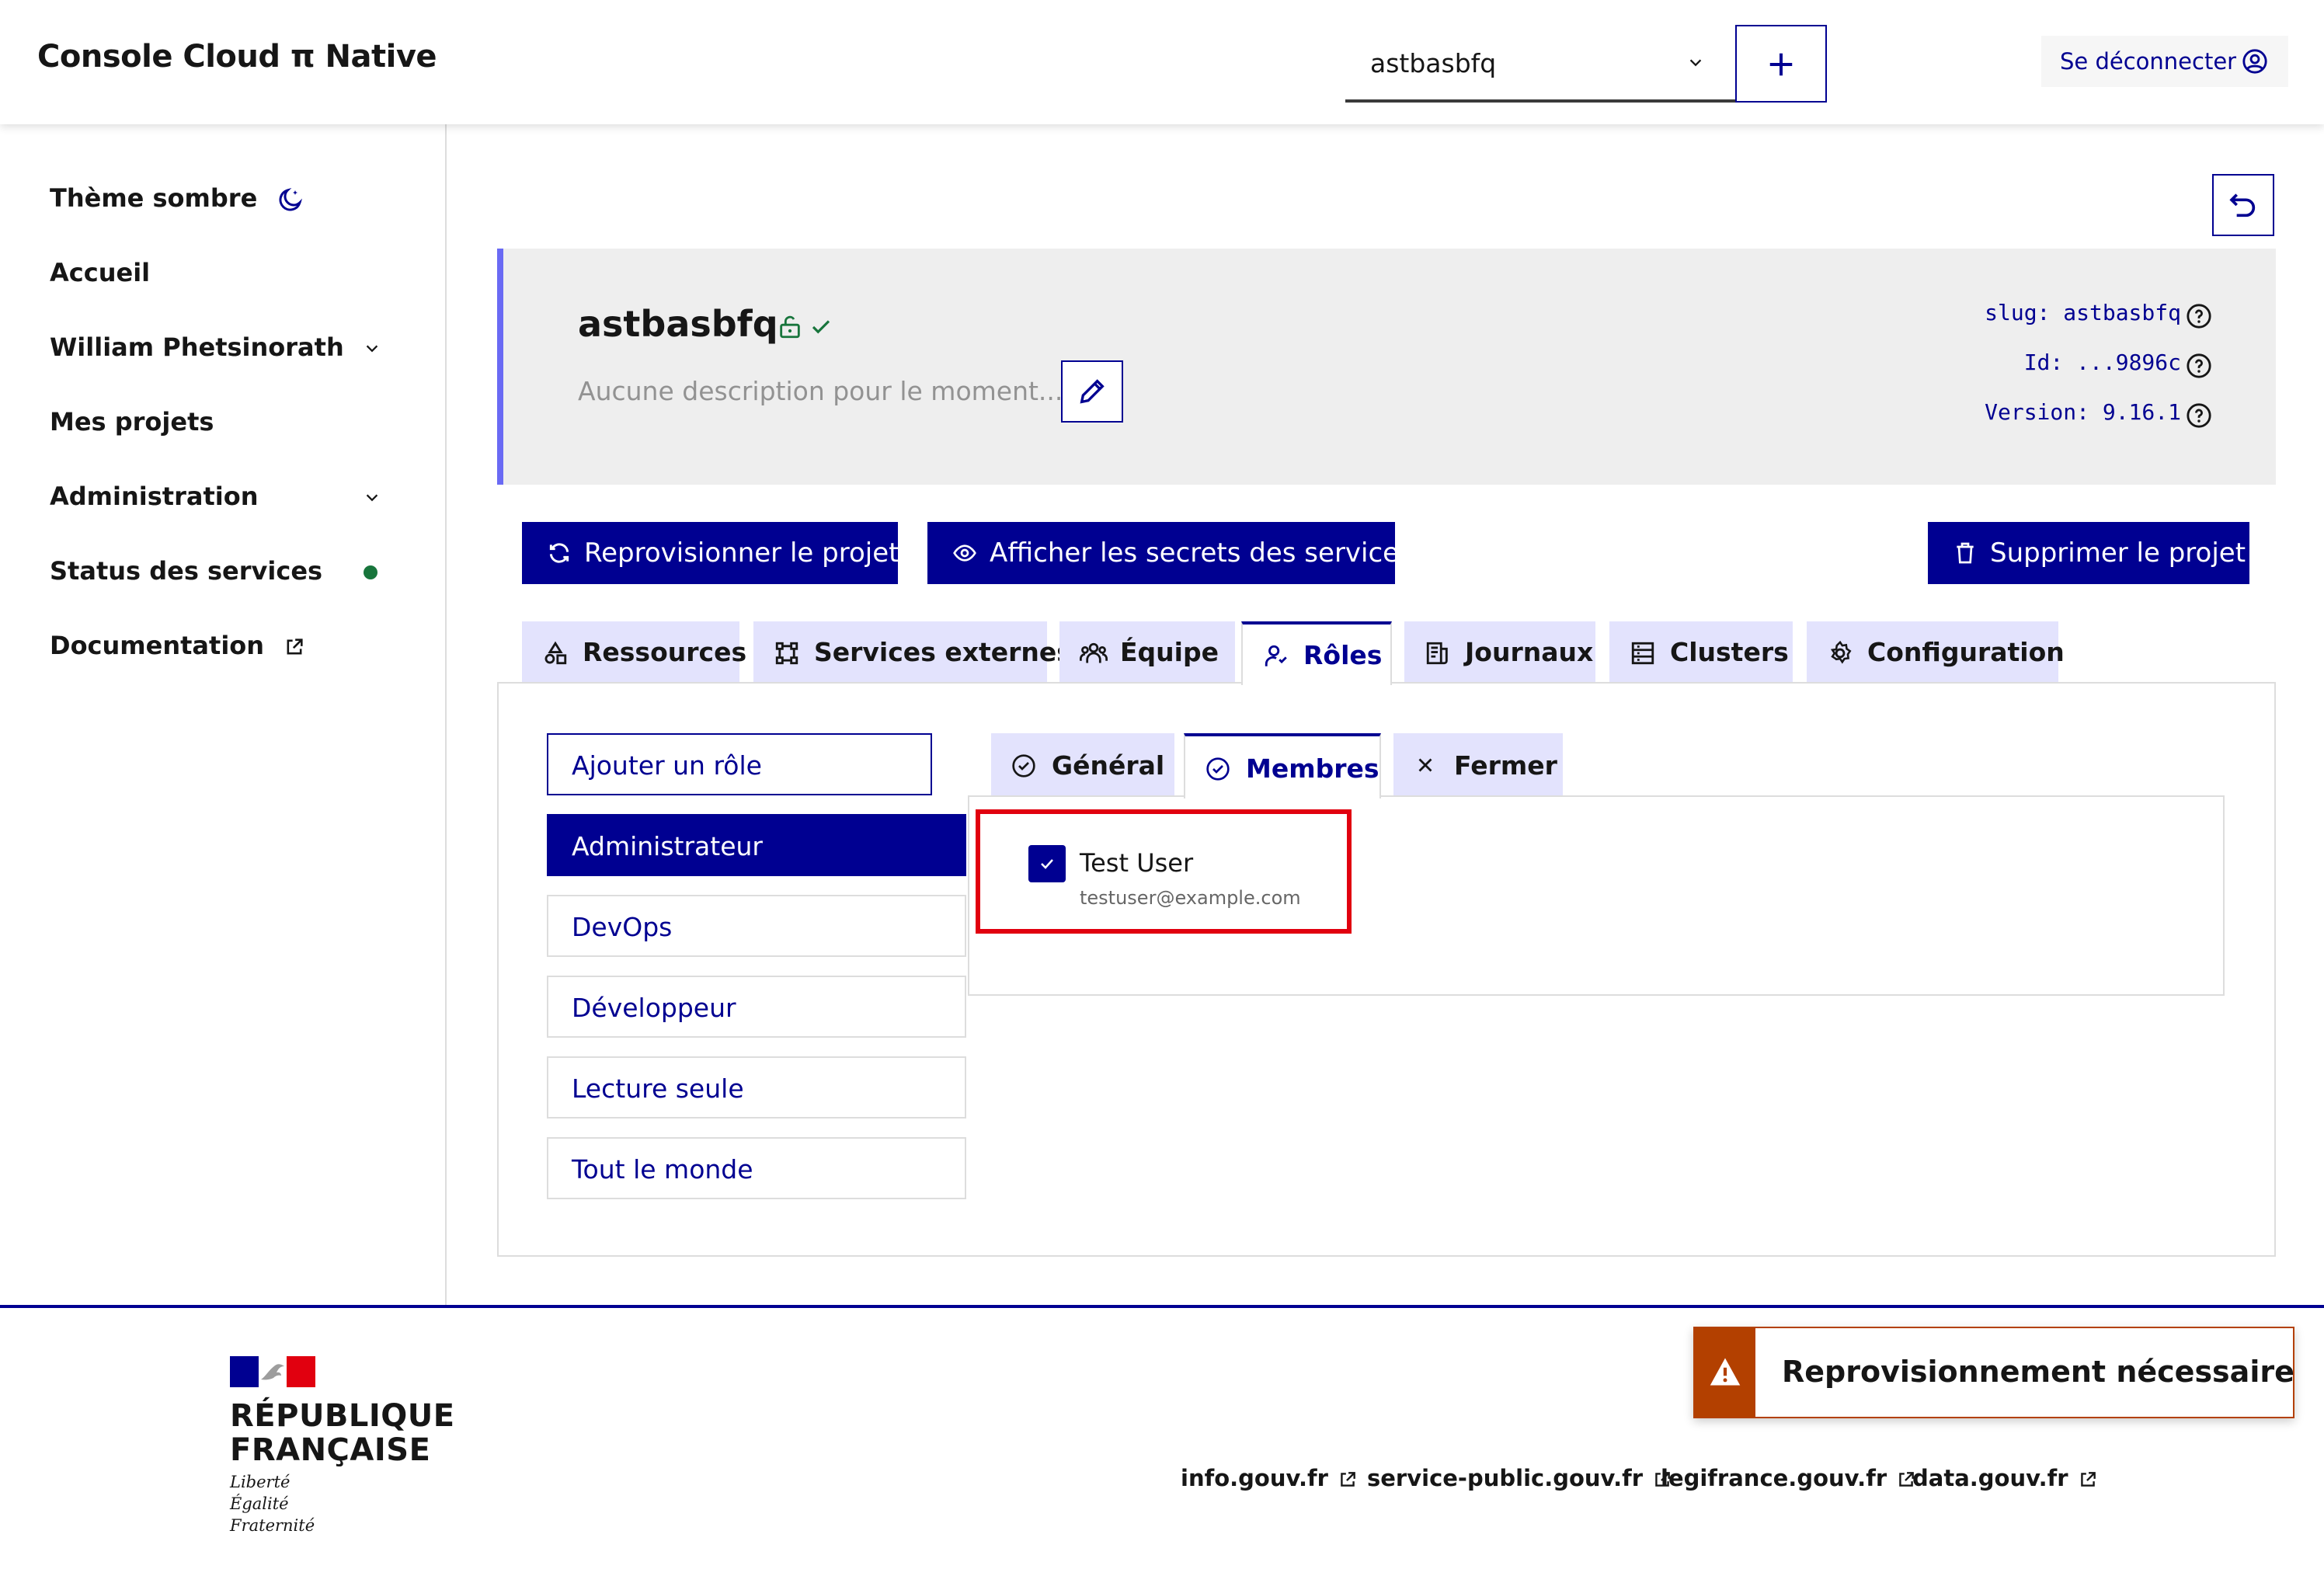 The width and height of the screenshot is (2324, 1569). What do you see at coordinates (1729, 652) in the screenshot?
I see `tab-label: Clusters` at bounding box center [1729, 652].